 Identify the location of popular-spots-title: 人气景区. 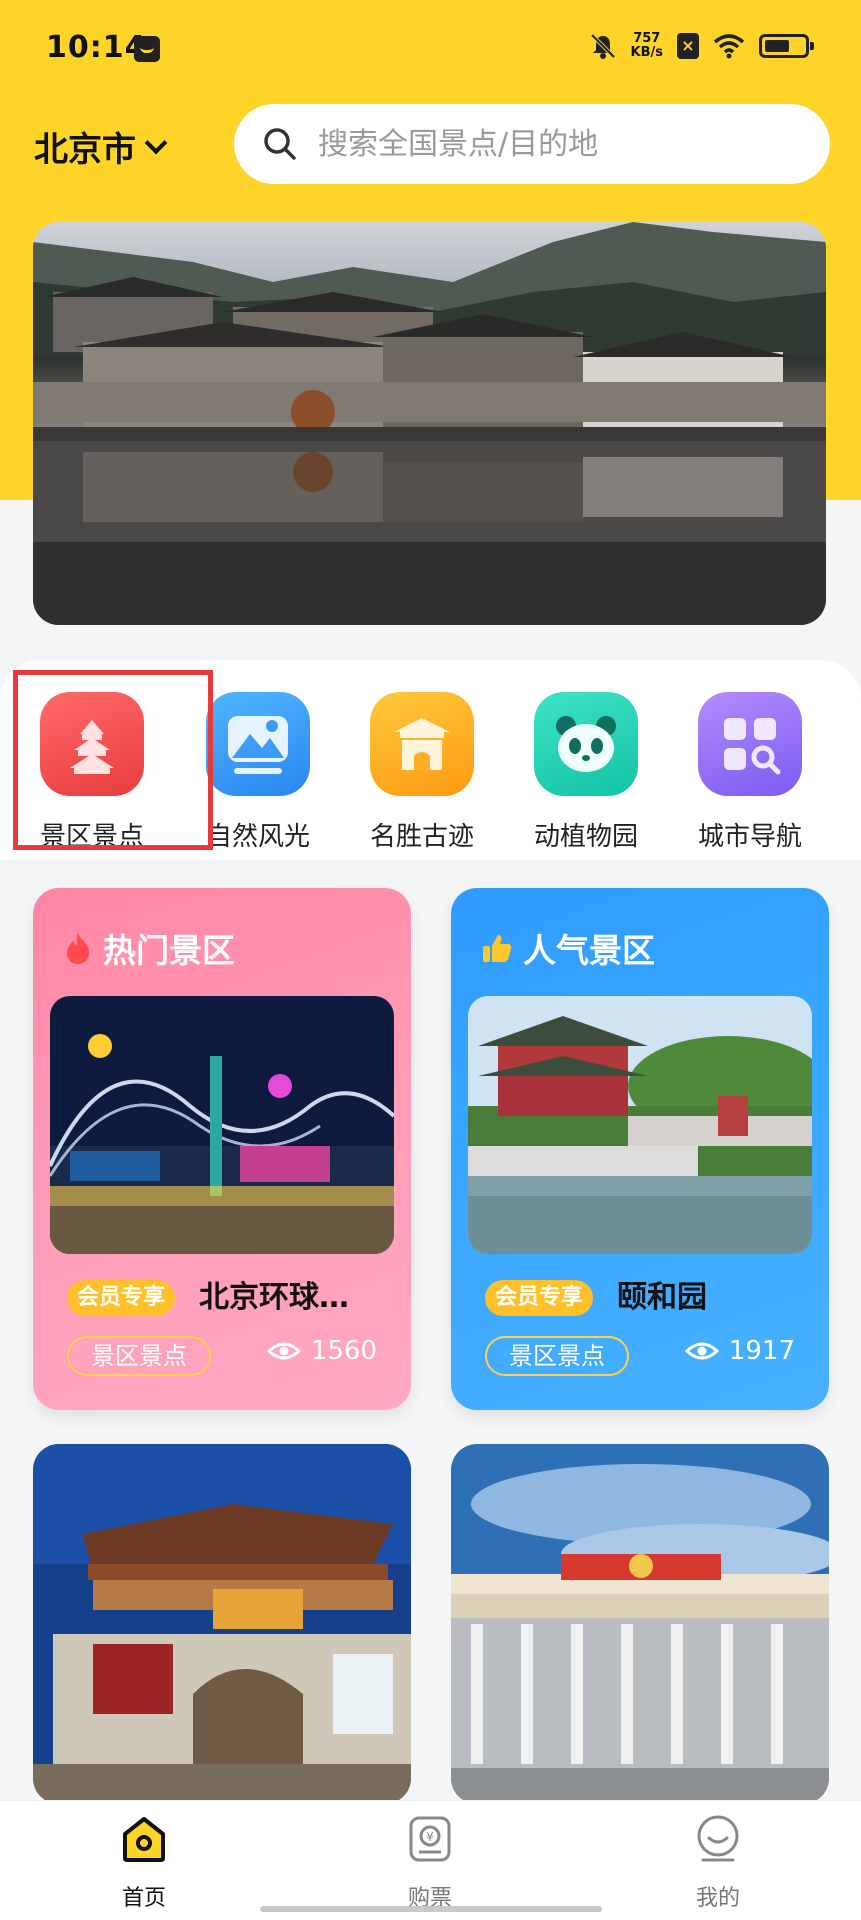
(568, 948).